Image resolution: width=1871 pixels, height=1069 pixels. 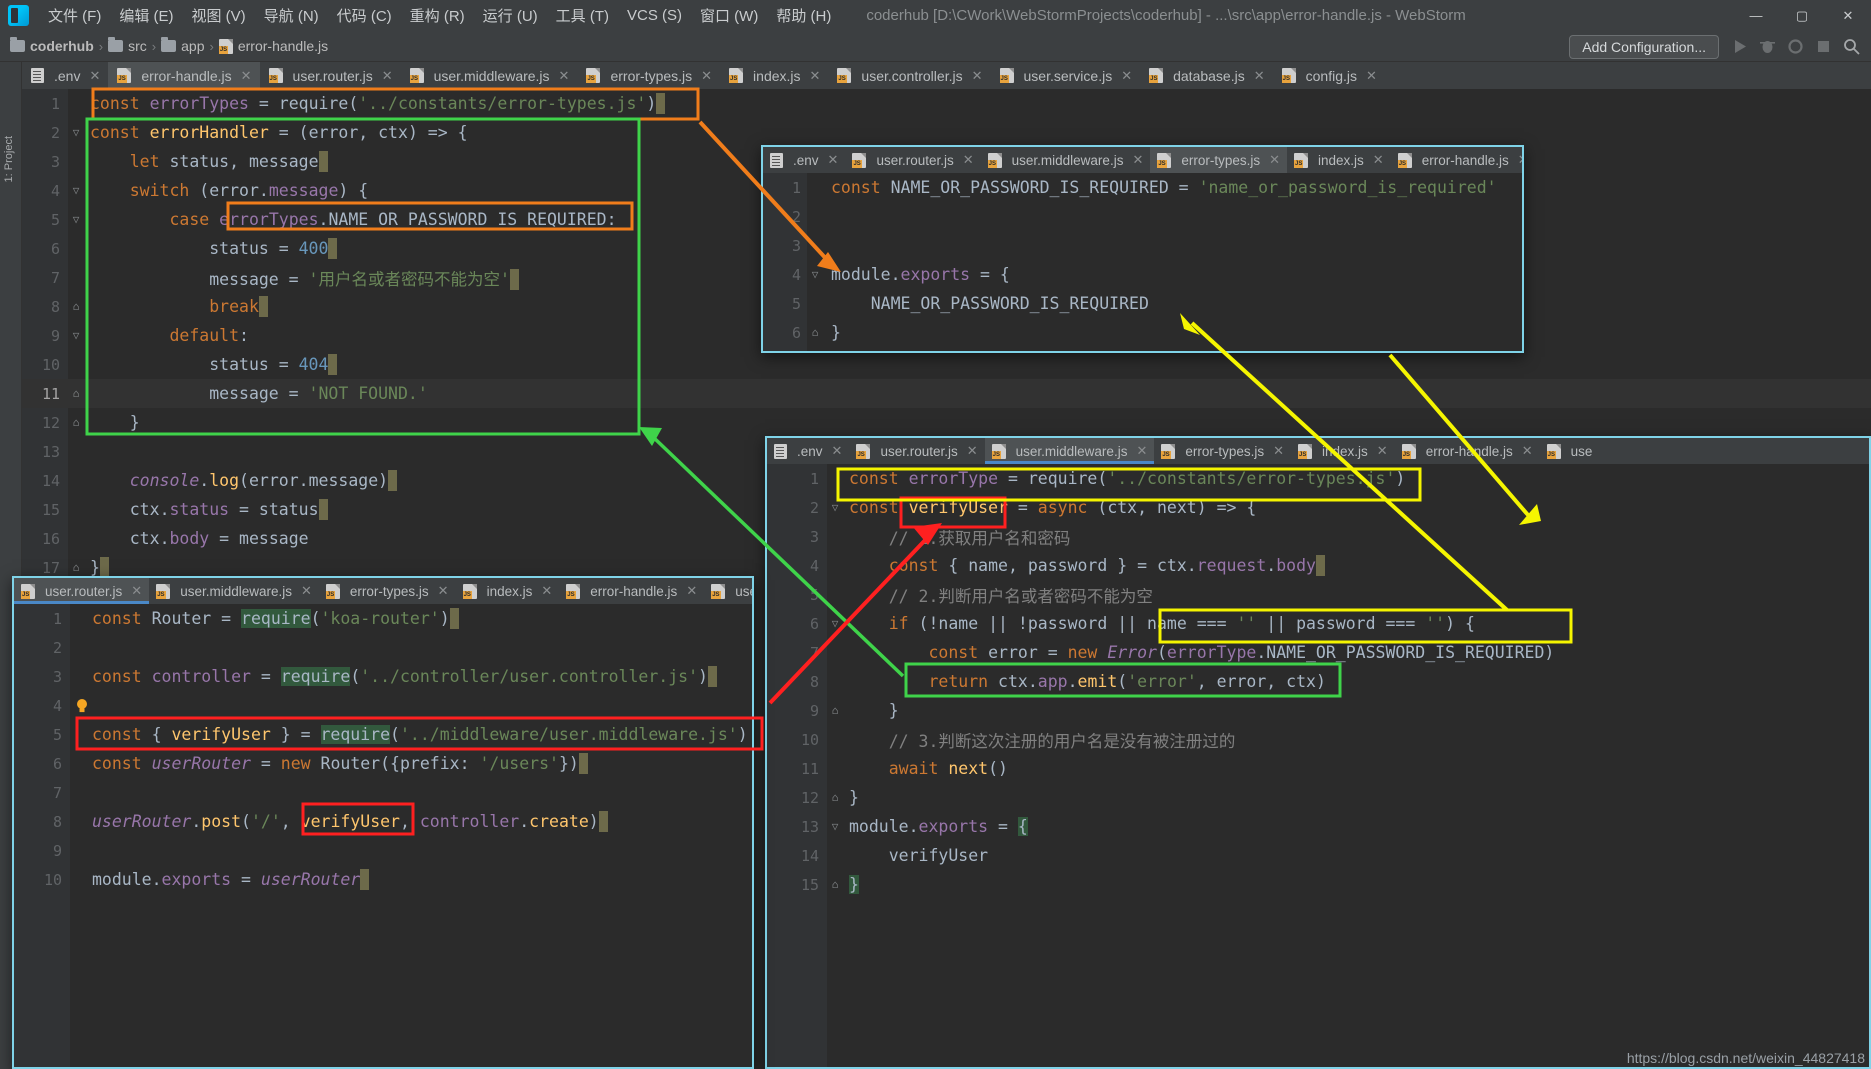 I want to click on code-line: 11 await next(), so click(x=1318, y=768).